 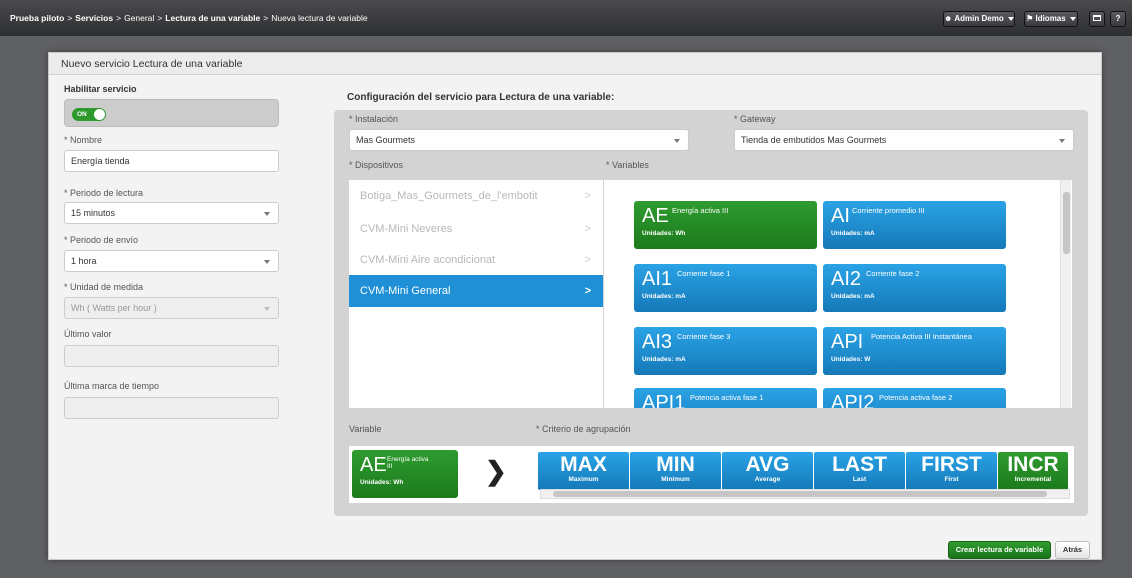 What do you see at coordinates (914, 225) in the screenshot?
I see `variable-tile: AI Corriente promedio III Unidades: mA` at bounding box center [914, 225].